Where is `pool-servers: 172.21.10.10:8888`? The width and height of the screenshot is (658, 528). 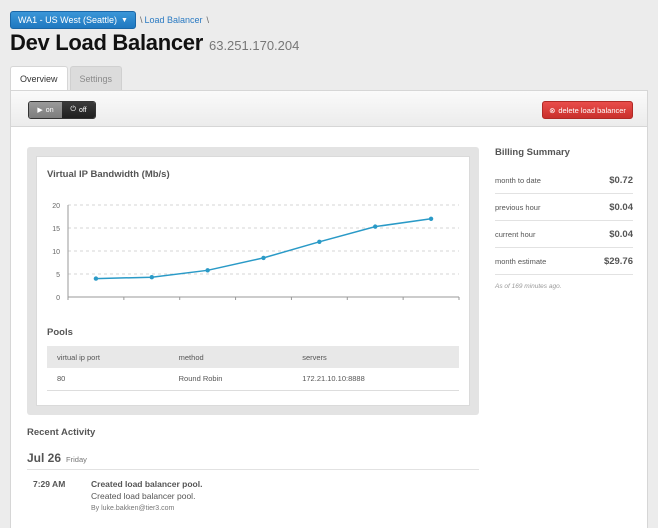 pool-servers: 172.21.10.10:8888 is located at coordinates (375, 379).